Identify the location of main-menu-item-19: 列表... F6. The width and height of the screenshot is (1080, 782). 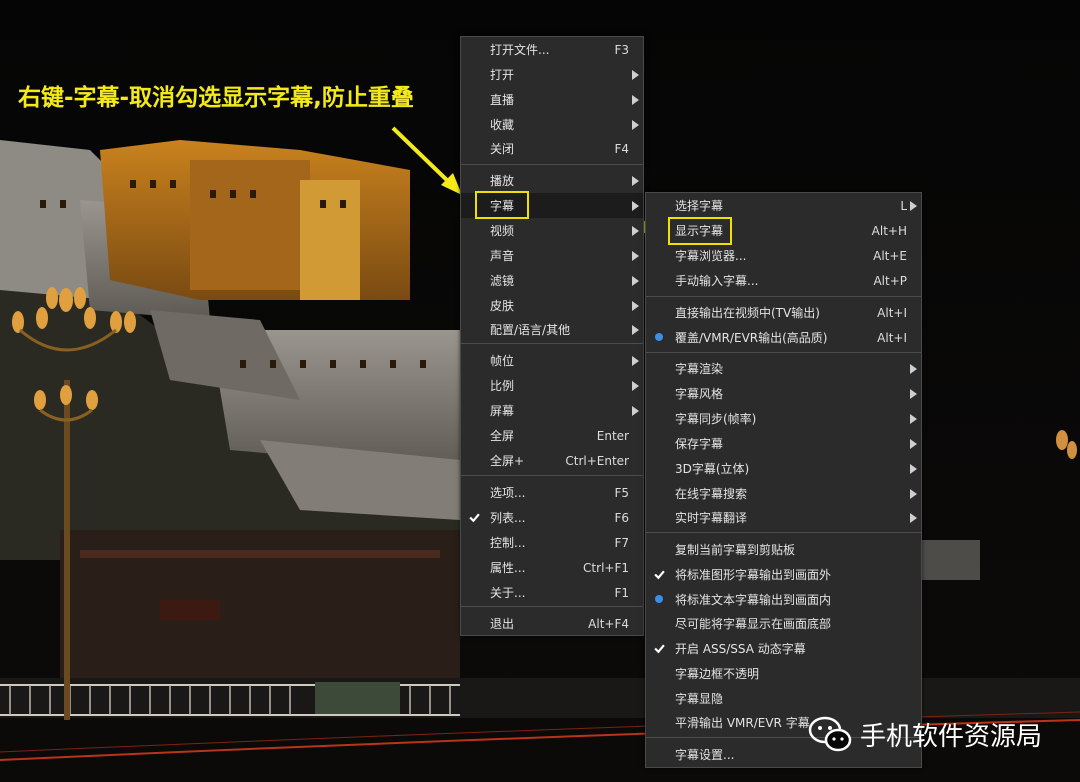
(552, 517).